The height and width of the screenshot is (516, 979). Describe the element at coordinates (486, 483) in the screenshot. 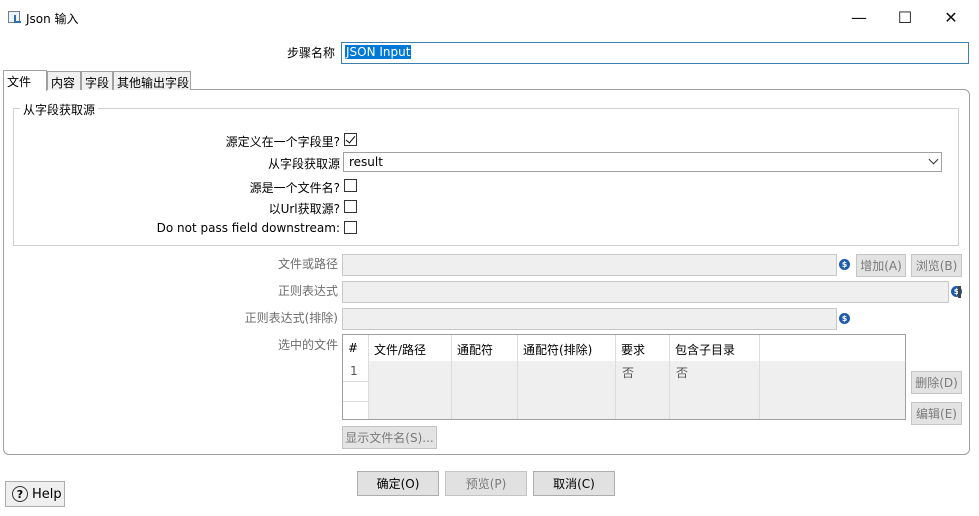

I see `preview-button: 预览(P)` at that location.